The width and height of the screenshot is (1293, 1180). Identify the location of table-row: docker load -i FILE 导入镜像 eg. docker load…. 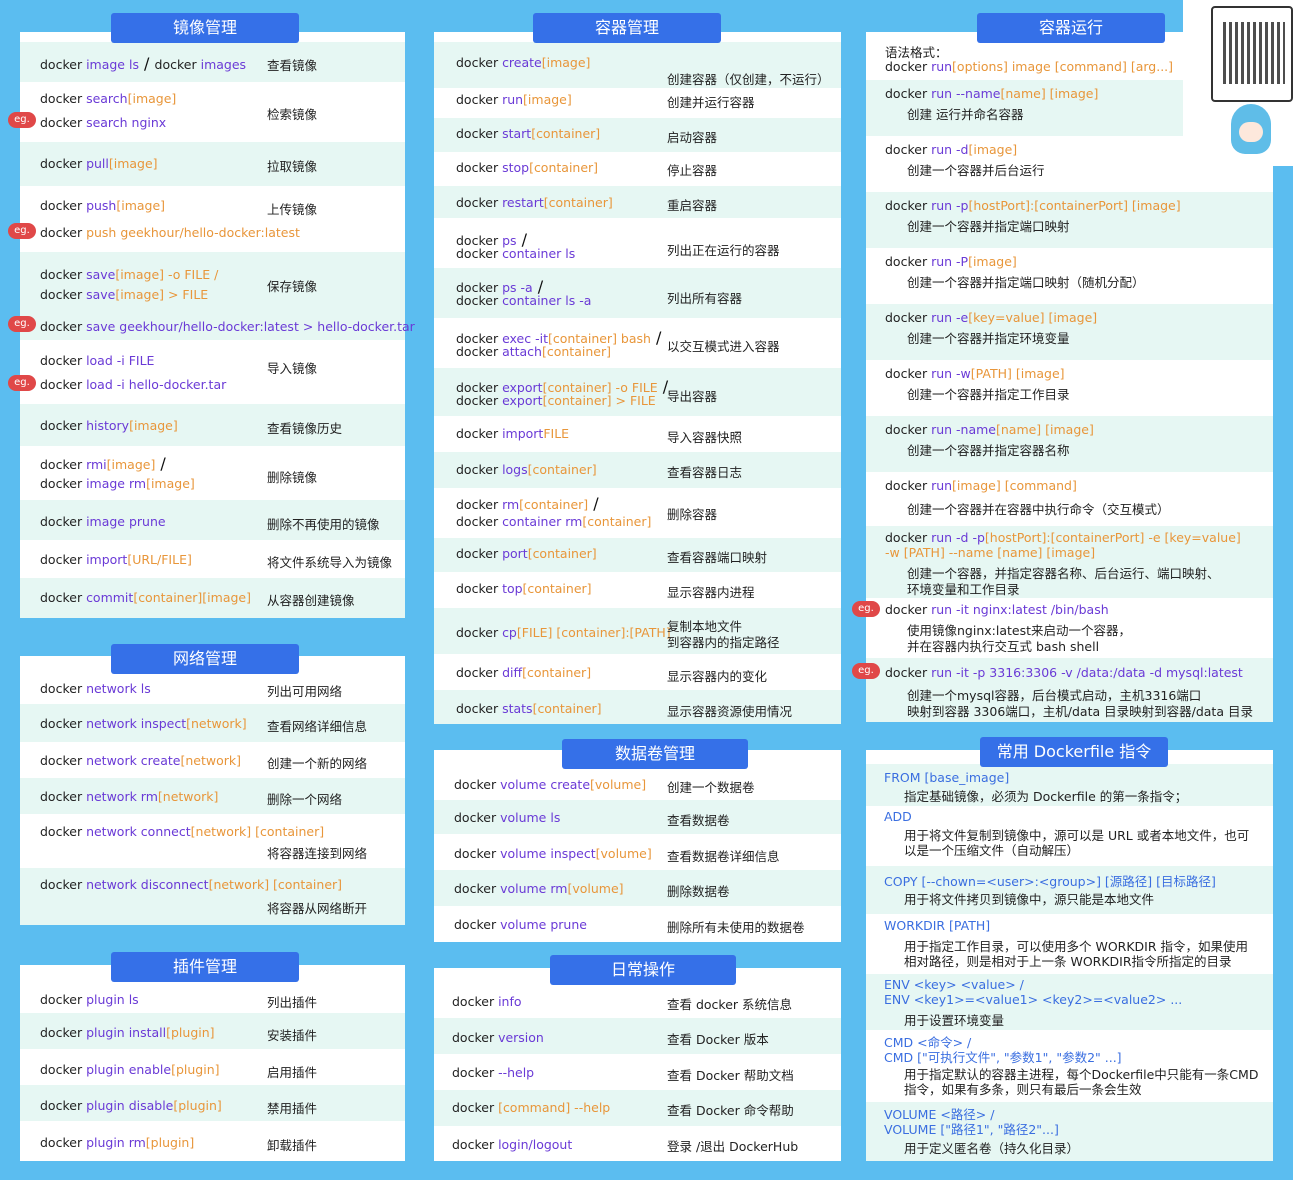
(206, 372).